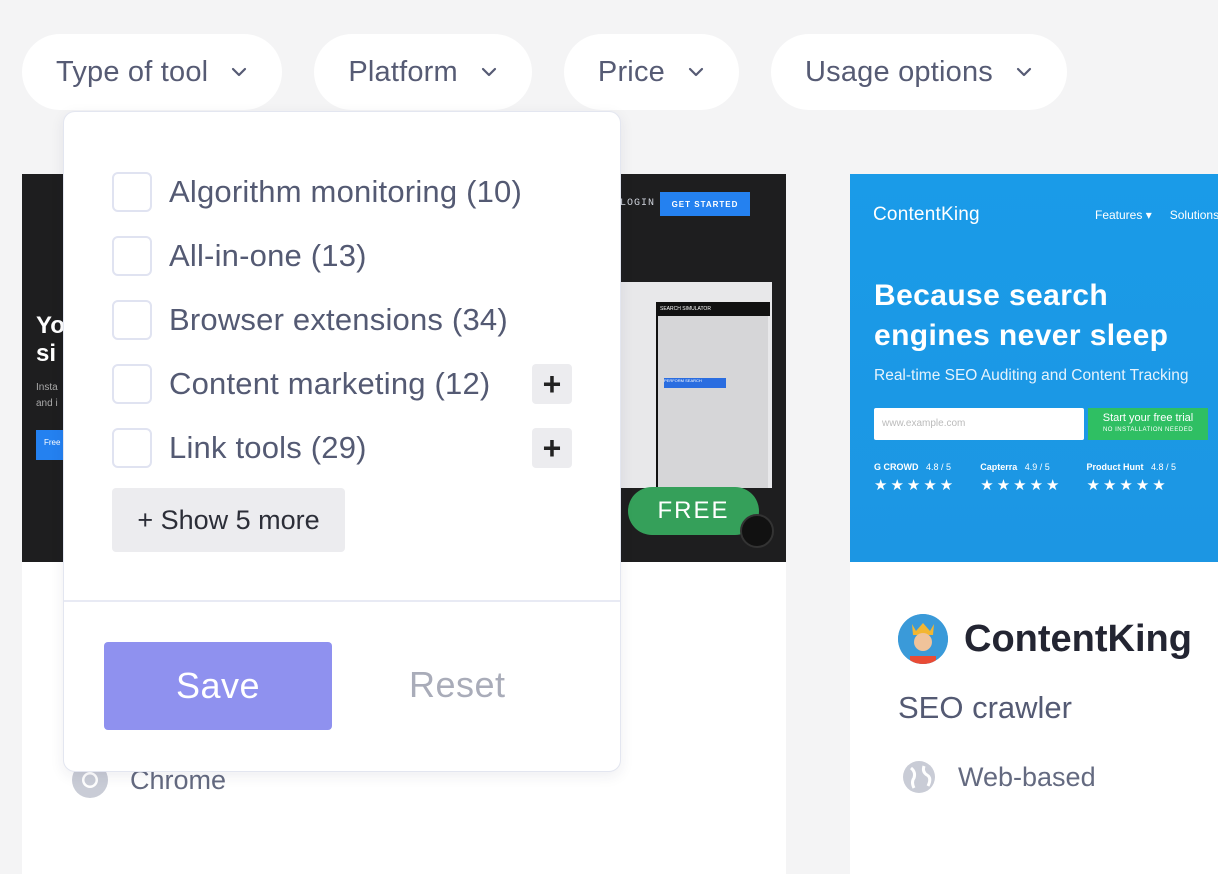  I want to click on panel-body, so click(712, 395).